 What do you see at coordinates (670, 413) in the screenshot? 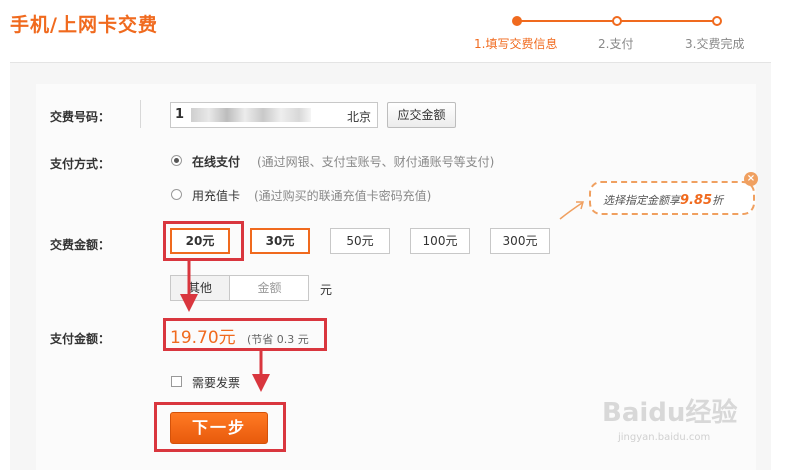
I see `watermark-logo: Baidu经验` at bounding box center [670, 413].